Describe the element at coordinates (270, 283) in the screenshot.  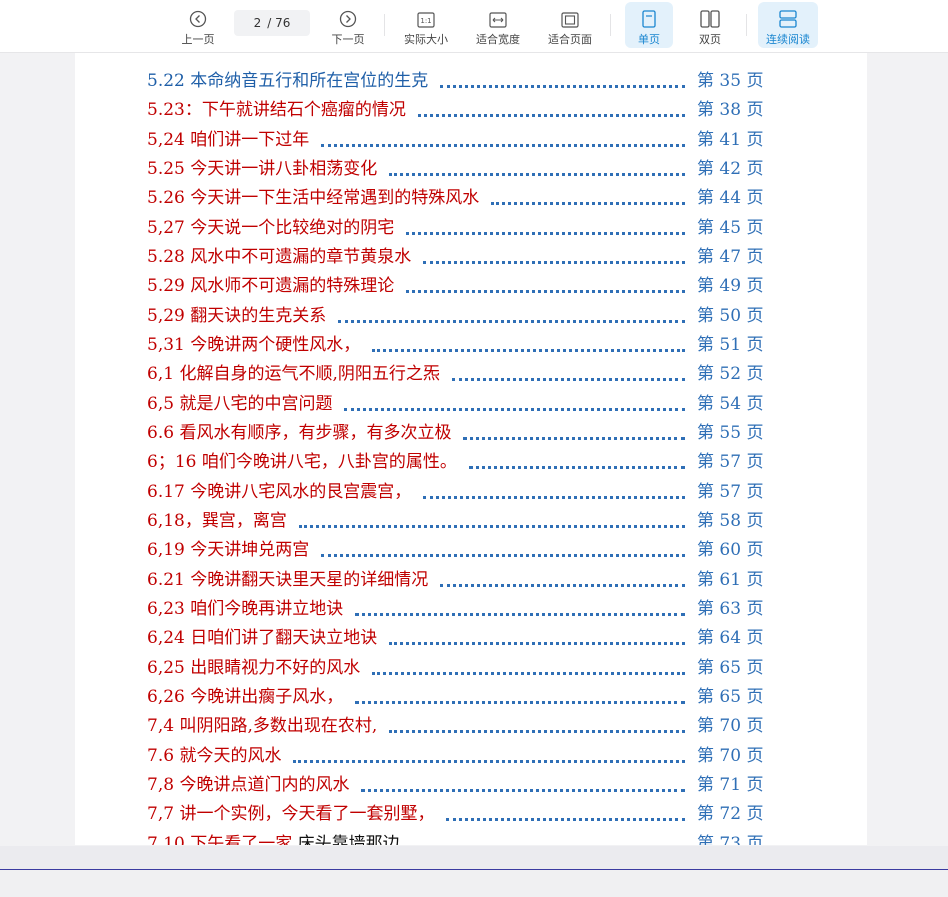
I see `toc-entry-title: 5.29 风水师不可遗漏的特殊理论` at that location.